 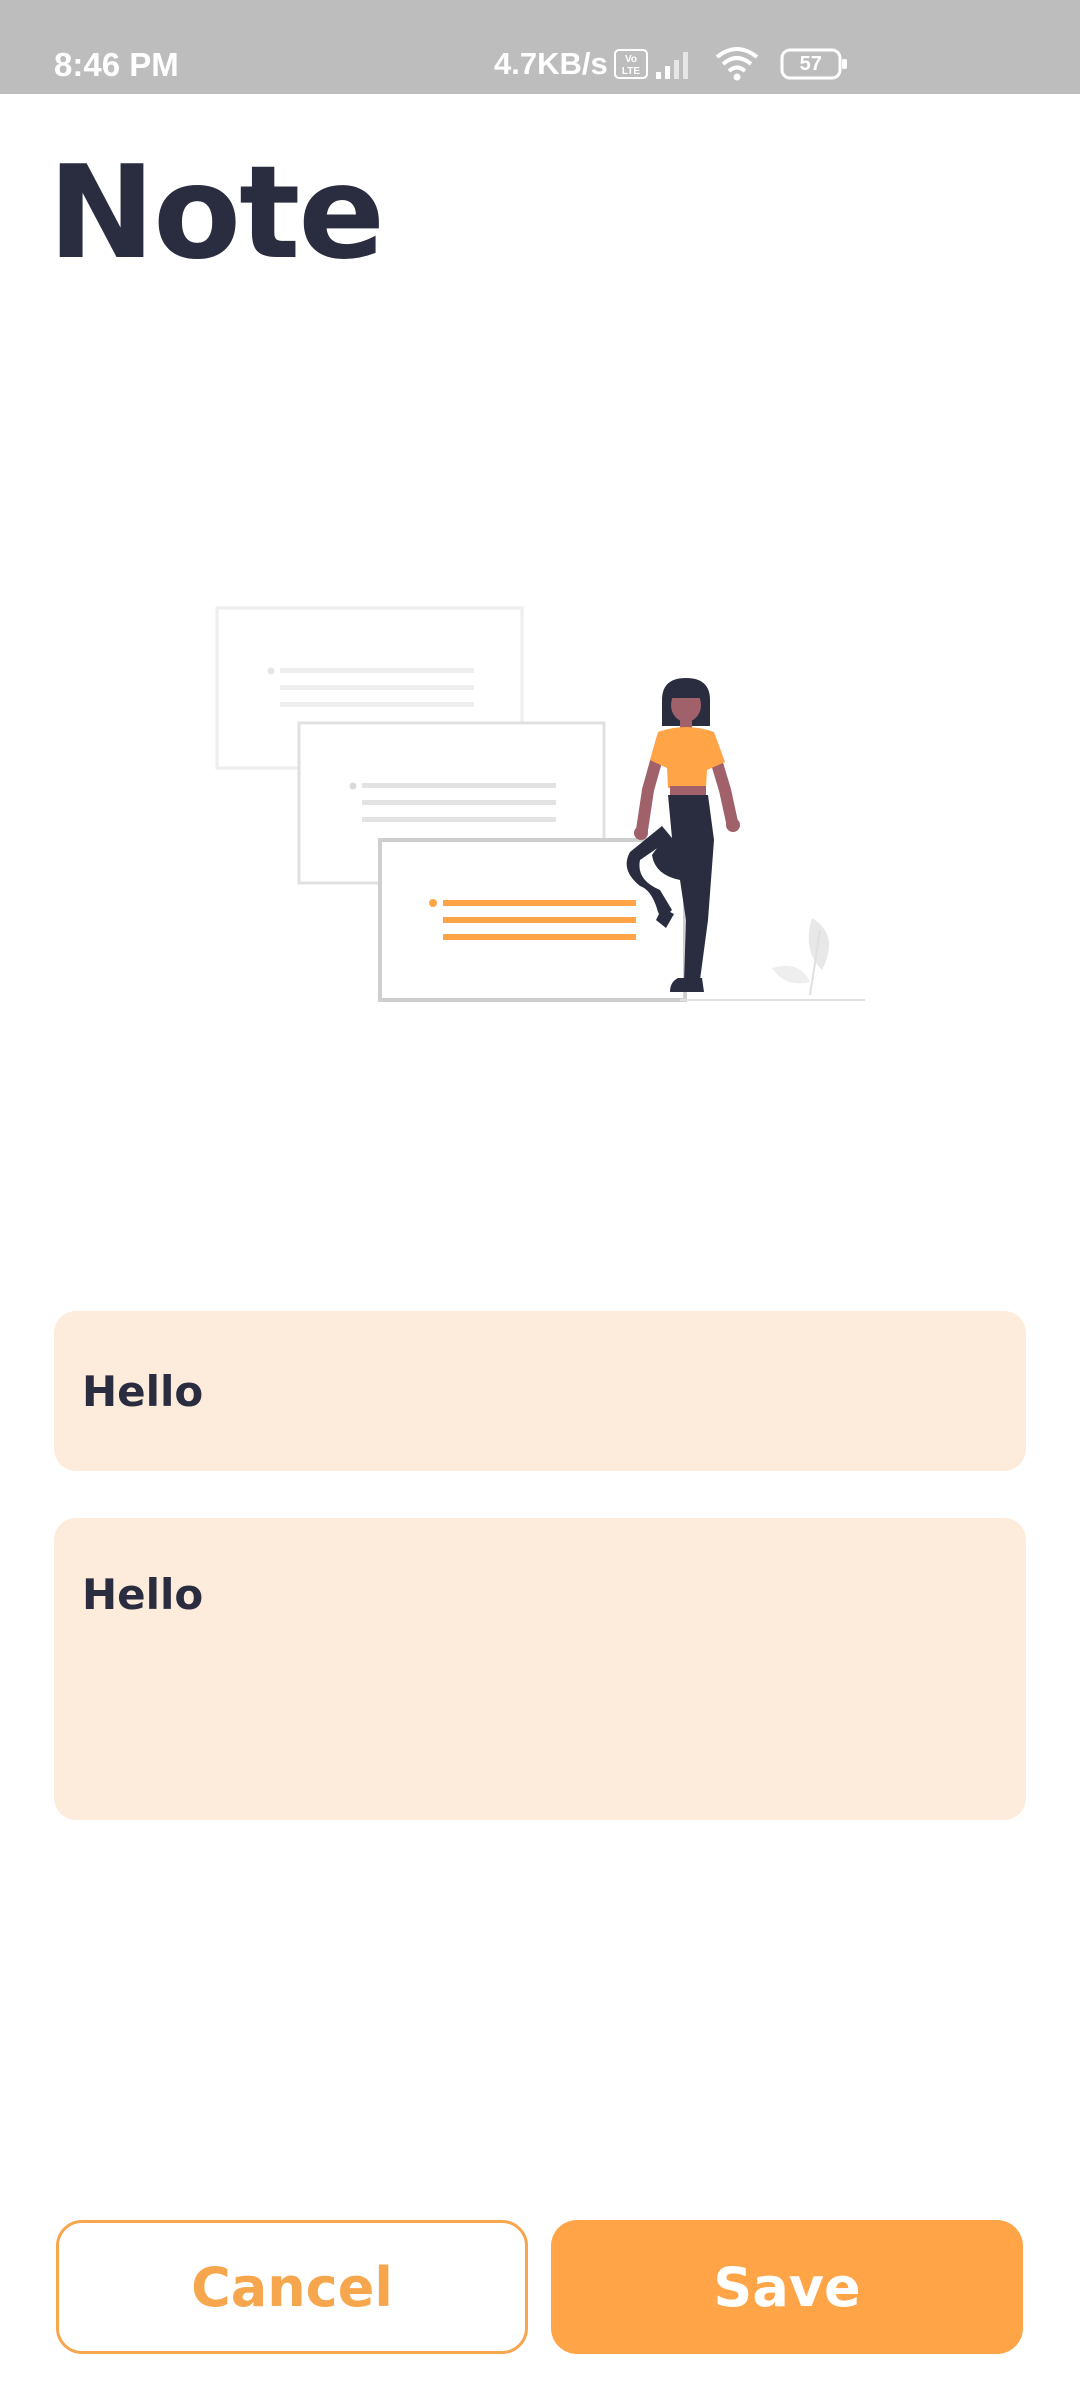 I want to click on notes-illustration, so click(x=540, y=804).